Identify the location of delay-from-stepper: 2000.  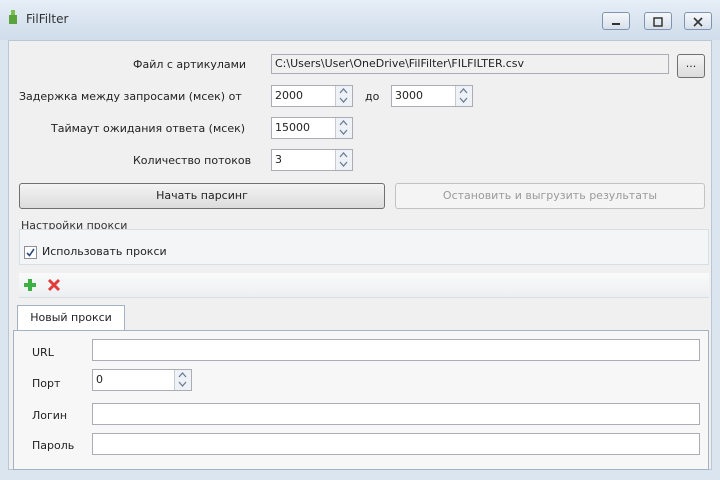
(312, 96).